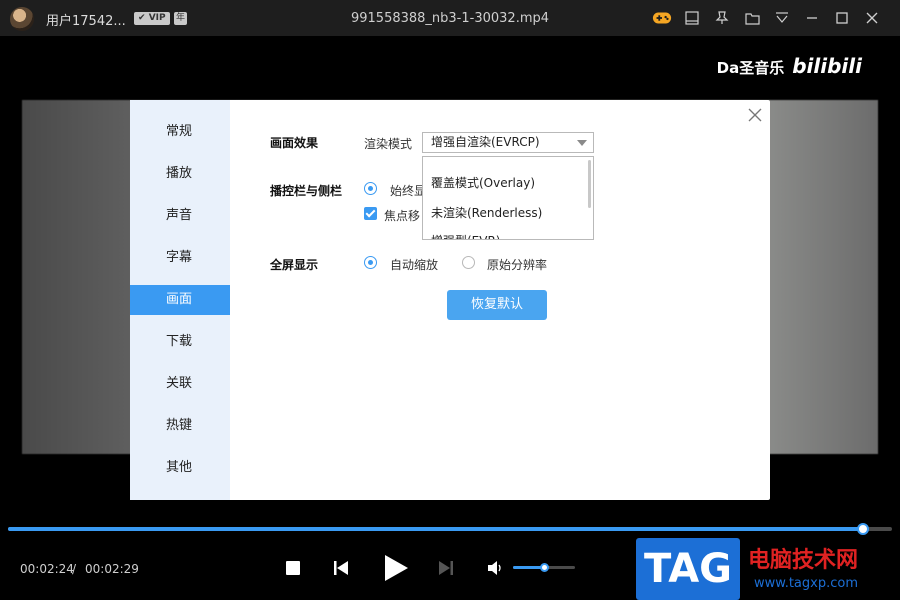  What do you see at coordinates (294, 265) in the screenshot?
I see `fullscreen-label: 全屏显示` at bounding box center [294, 265].